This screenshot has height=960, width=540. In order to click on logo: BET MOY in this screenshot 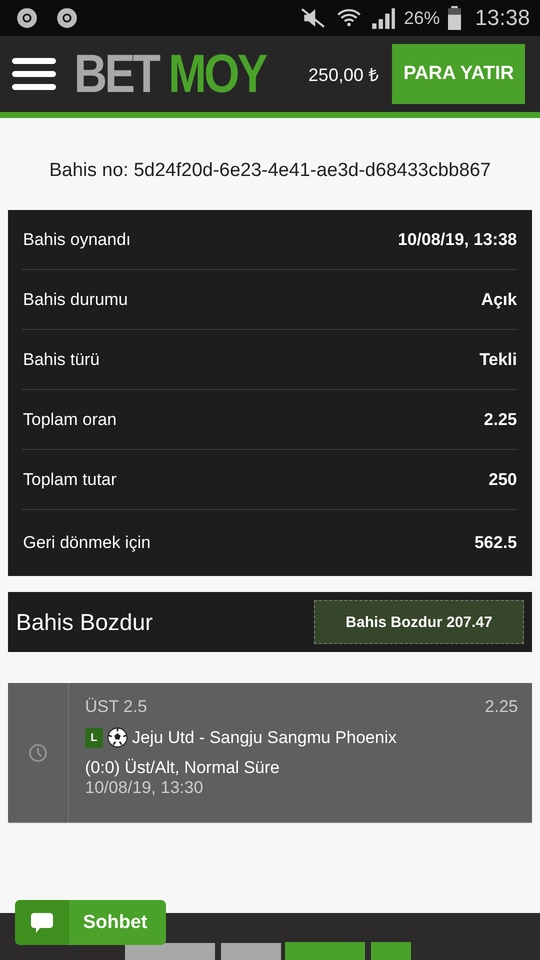, I will do `click(170, 74)`.